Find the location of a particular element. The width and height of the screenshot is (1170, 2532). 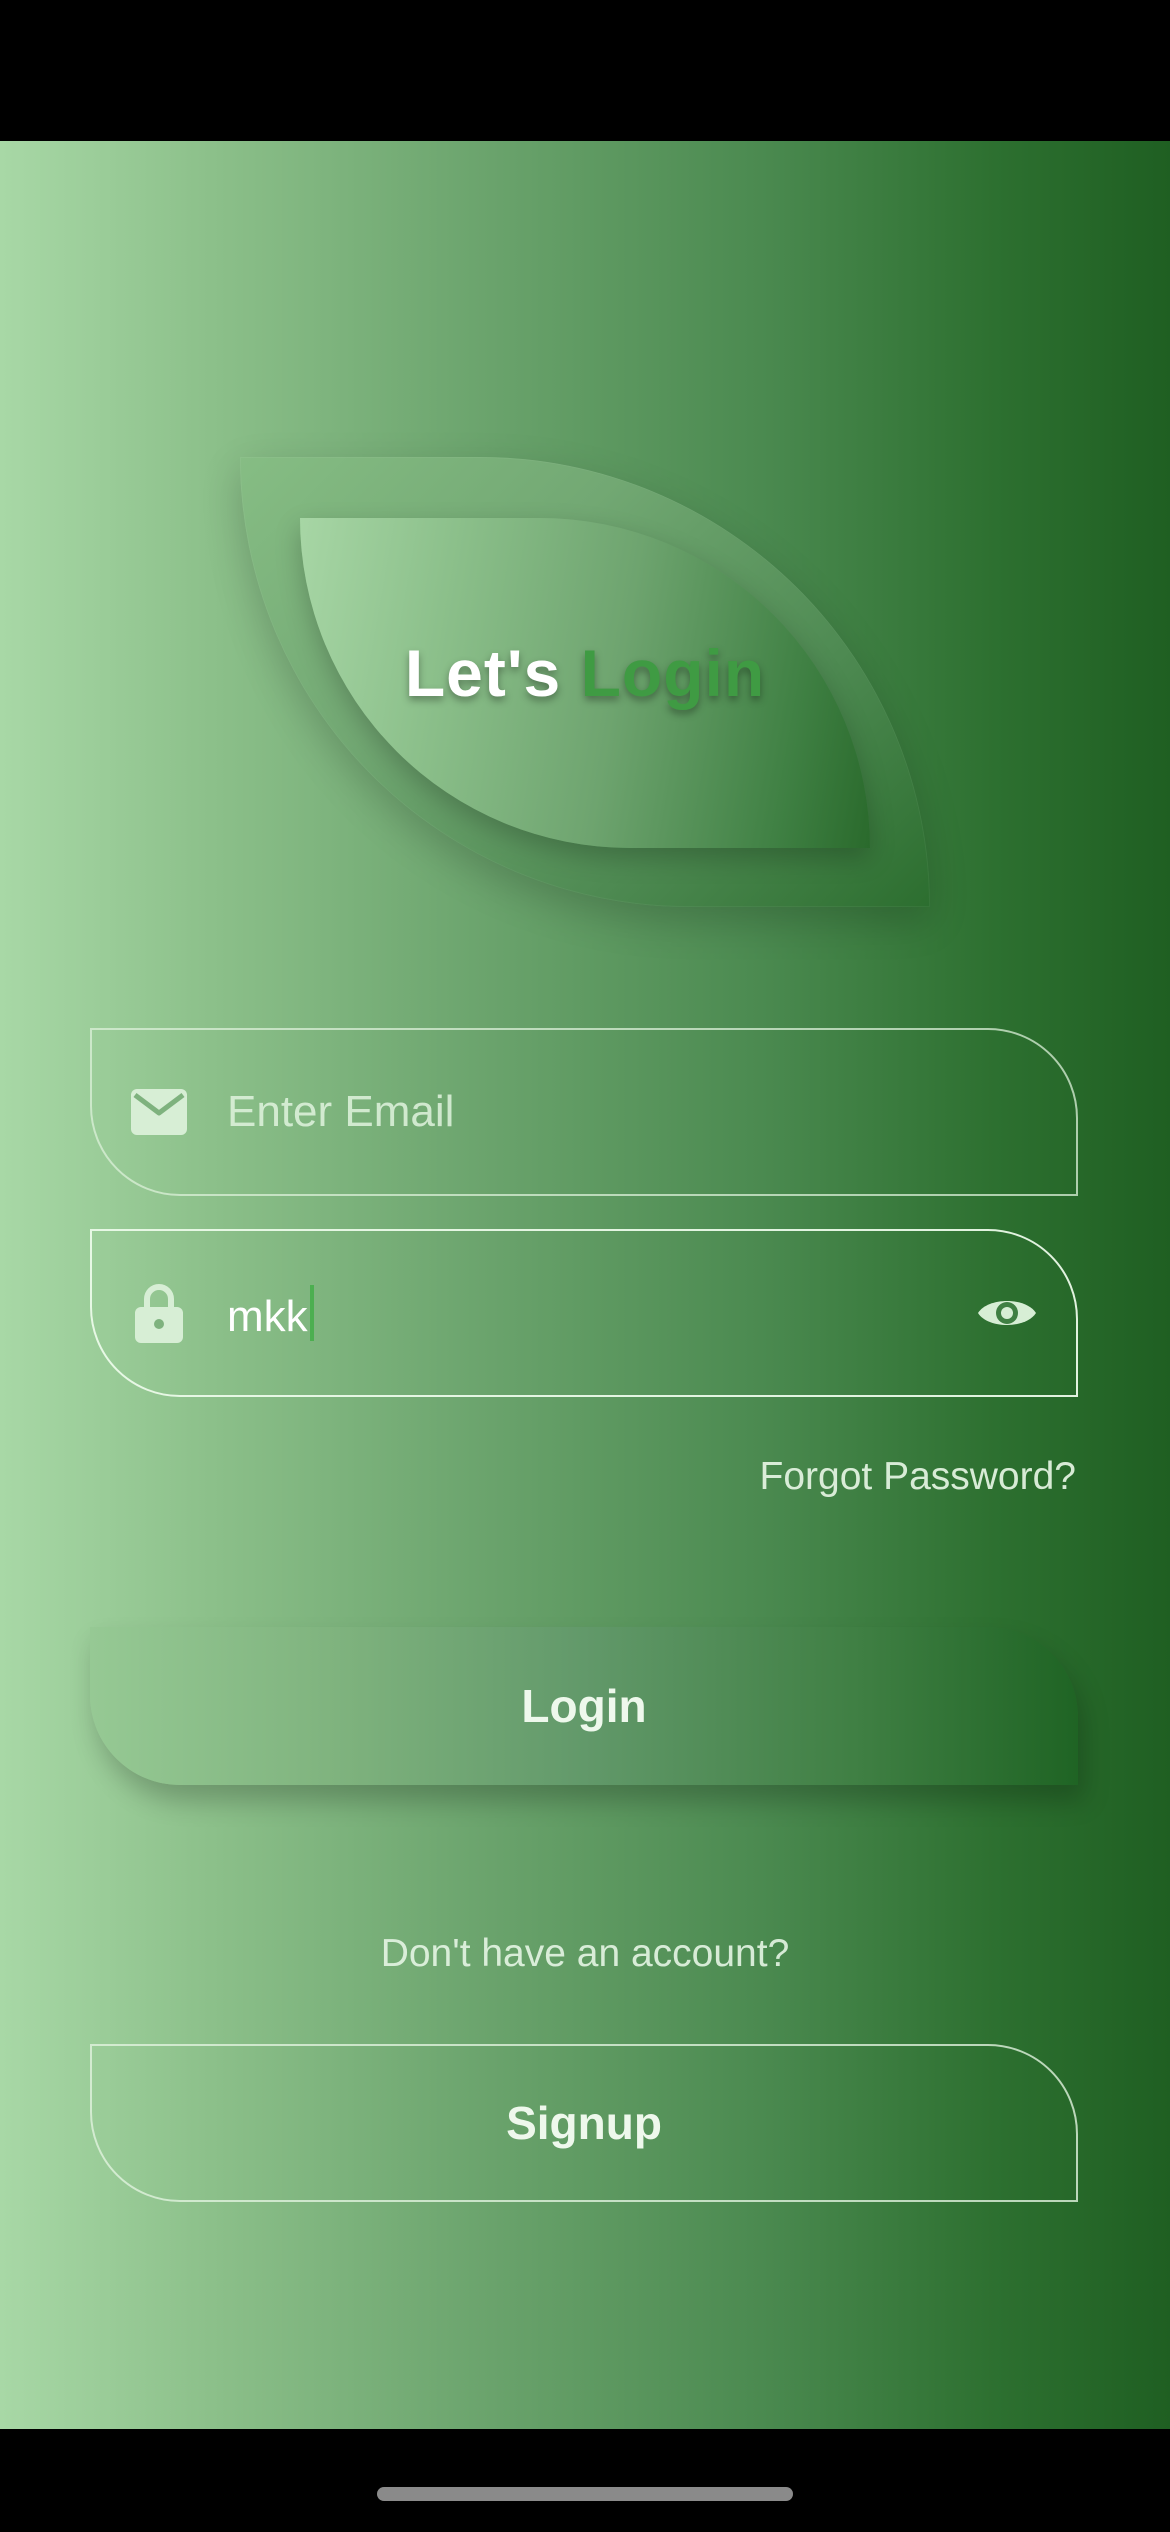

password-input: mkk is located at coordinates (270, 1313).